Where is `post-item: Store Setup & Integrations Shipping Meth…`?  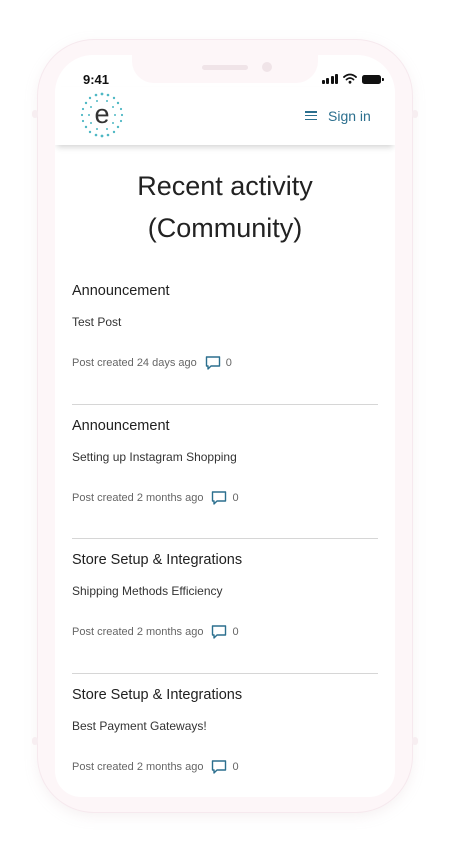 post-item: Store Setup & Integrations Shipping Meth… is located at coordinates (225, 606).